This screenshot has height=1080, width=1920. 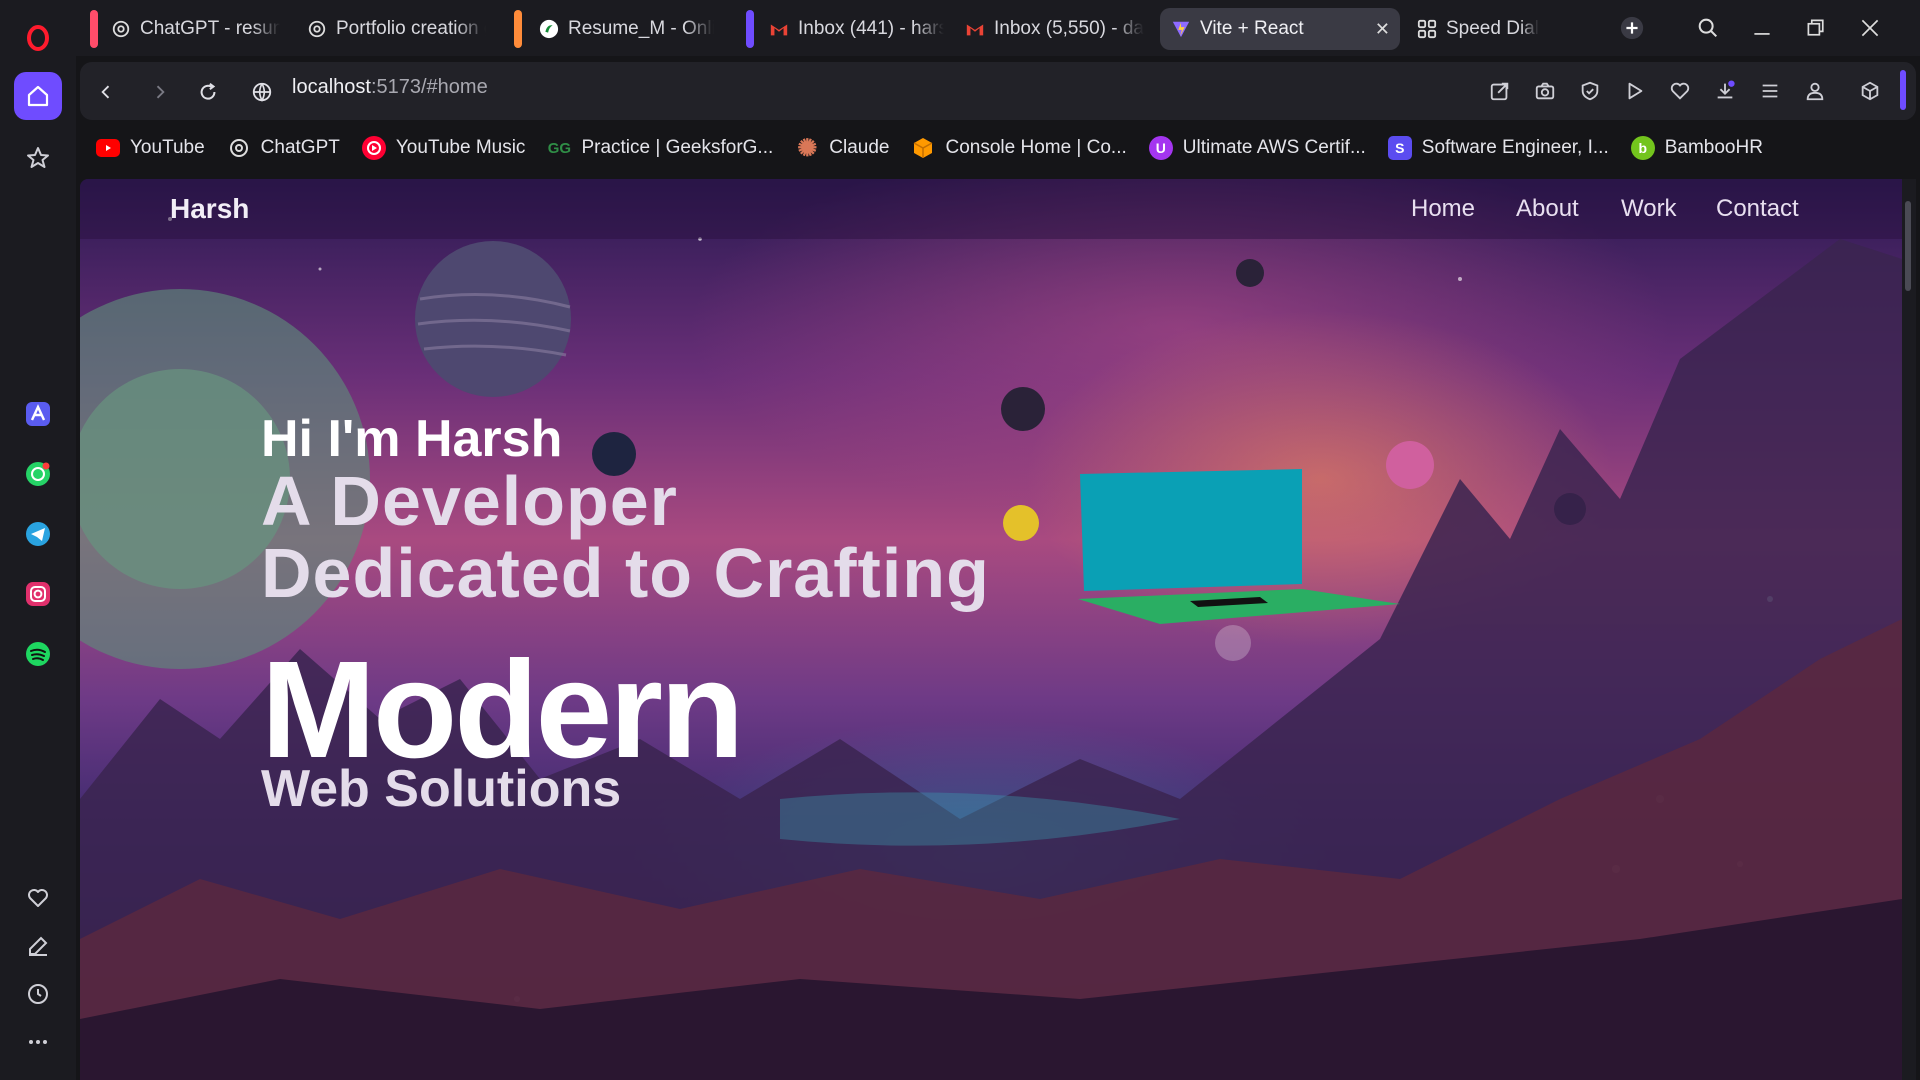 What do you see at coordinates (38, 414) in the screenshot?
I see `aria-ai-icon` at bounding box center [38, 414].